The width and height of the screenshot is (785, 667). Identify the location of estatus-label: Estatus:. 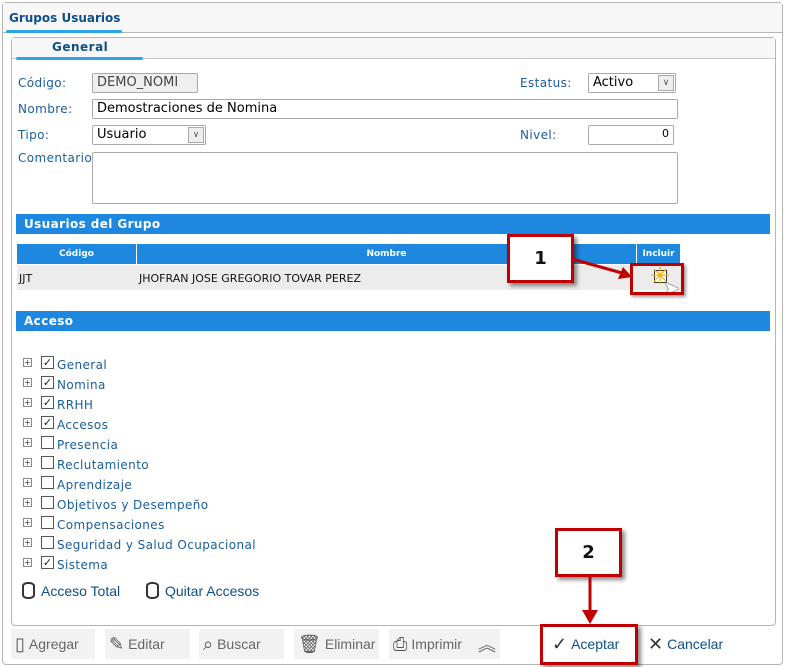
(546, 83).